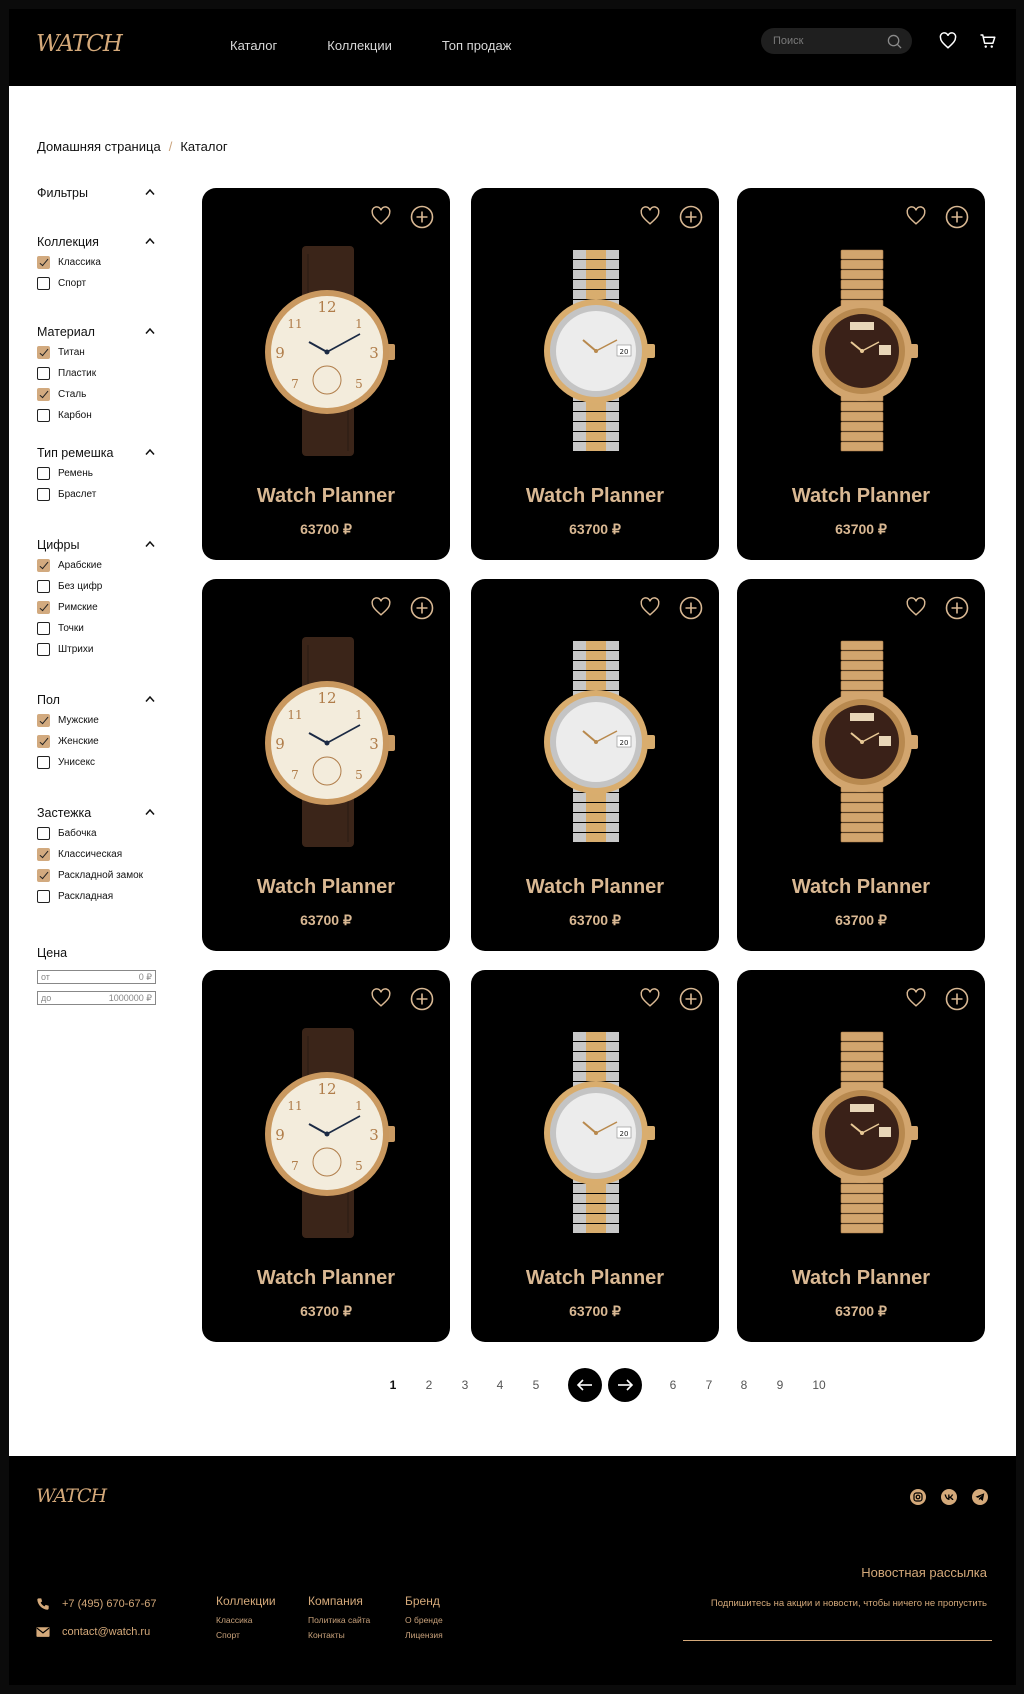 This screenshot has height=1694, width=1024. What do you see at coordinates (97, 814) in the screenshot?
I see `filter-group-header: Застежка` at bounding box center [97, 814].